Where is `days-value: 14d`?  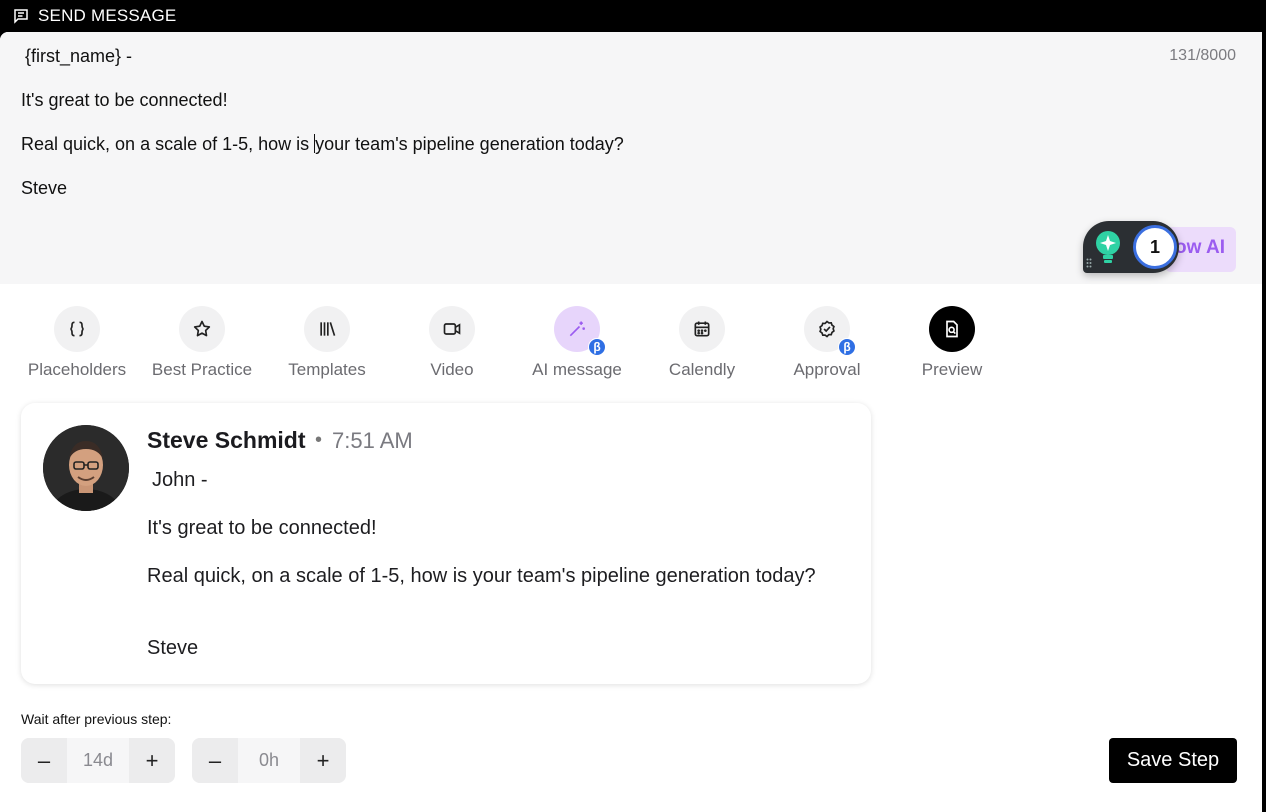 days-value: 14d is located at coordinates (98, 760).